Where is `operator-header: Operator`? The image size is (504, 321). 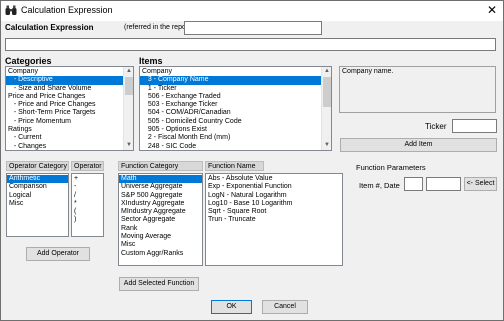
operator-header: Operator is located at coordinates (87, 166).